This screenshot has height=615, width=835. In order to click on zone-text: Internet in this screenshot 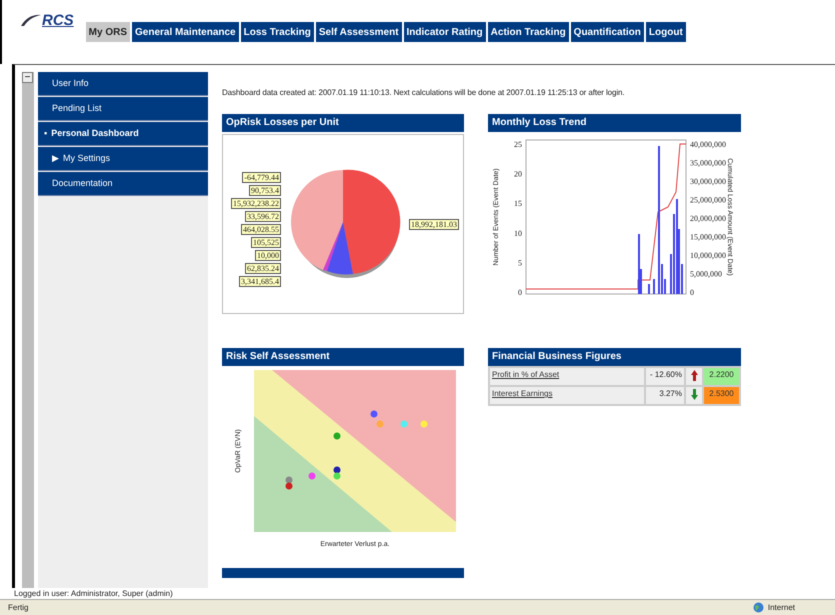, I will do `click(781, 607)`.